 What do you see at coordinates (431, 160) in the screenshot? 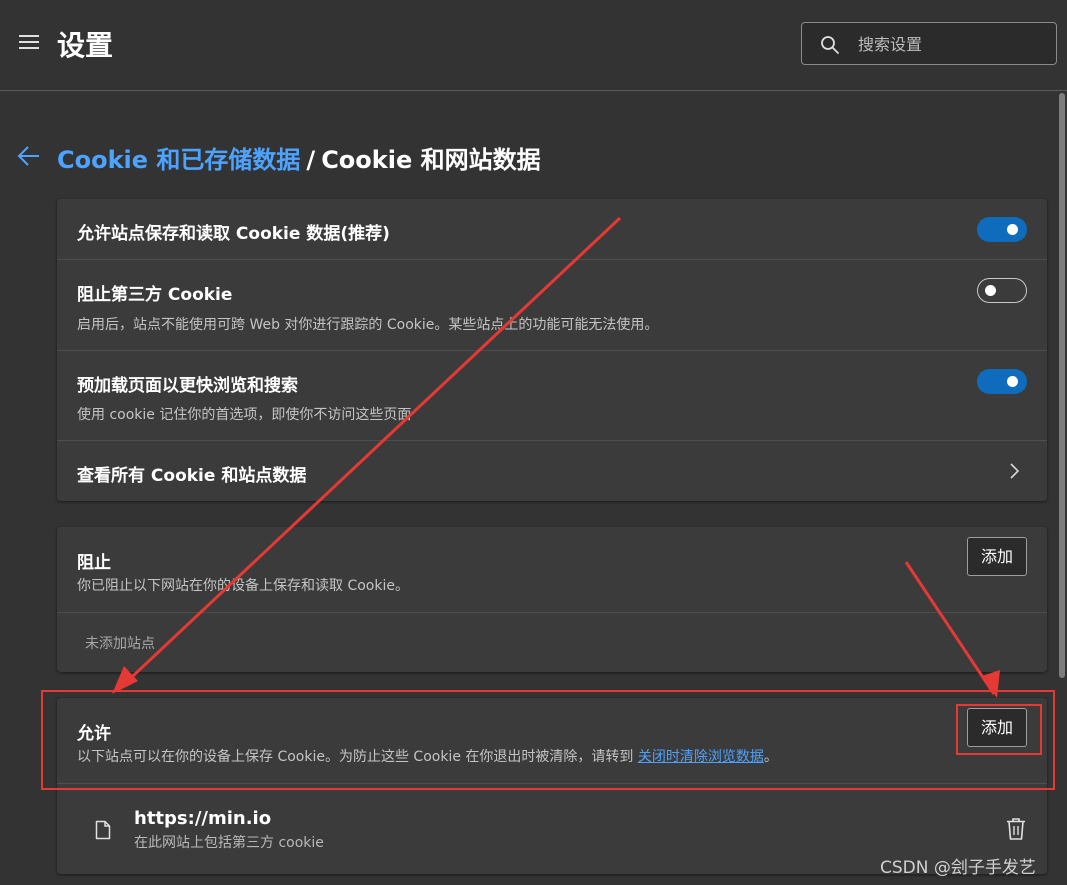
I see `breadcrumb-current: Cookie 和网站数据` at bounding box center [431, 160].